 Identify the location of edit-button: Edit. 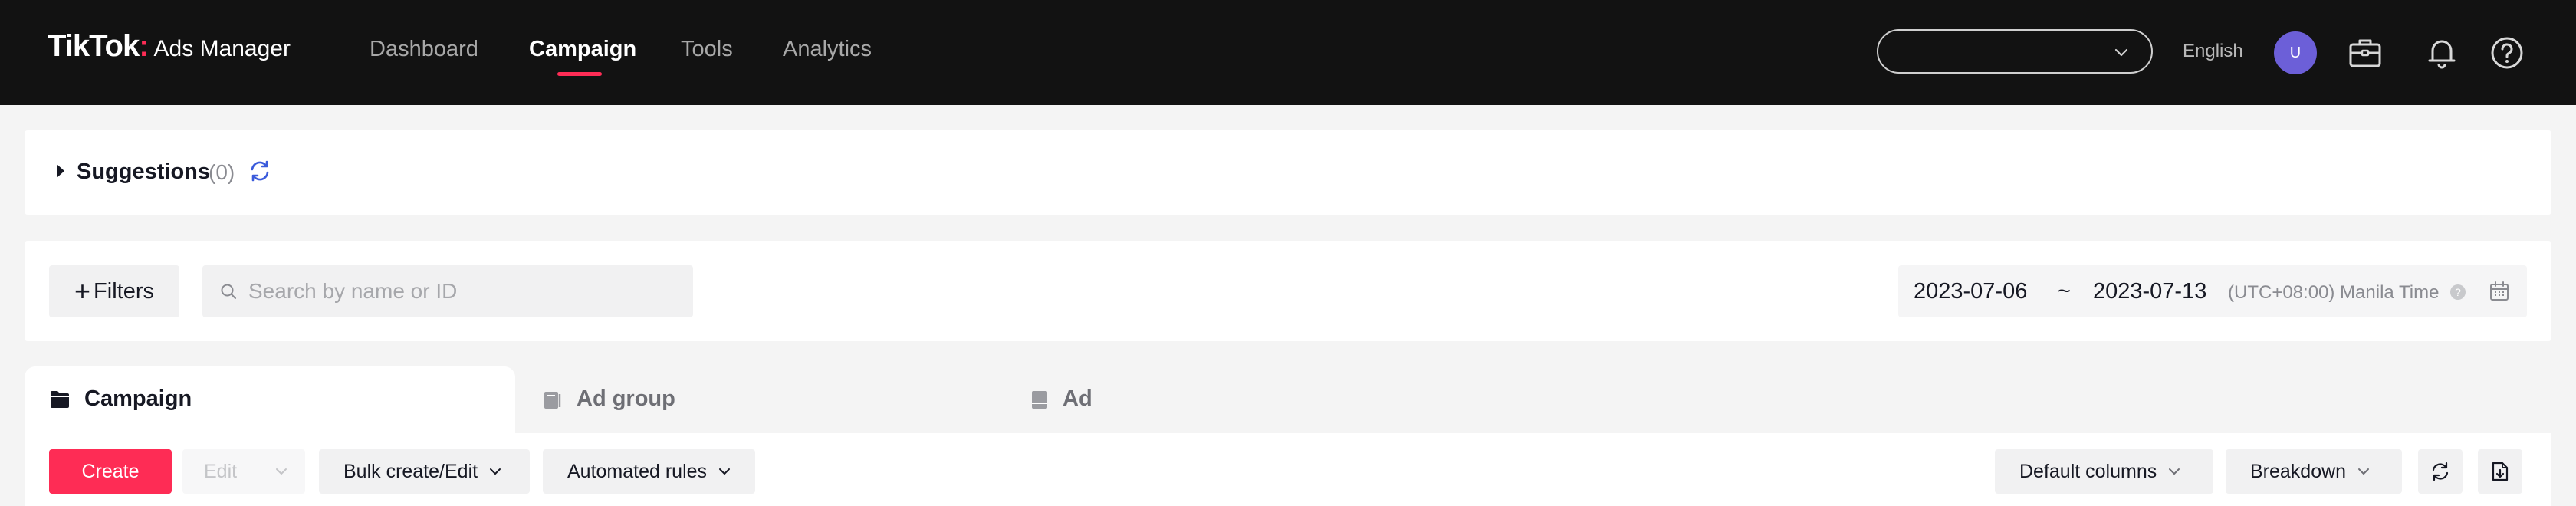
(244, 472).